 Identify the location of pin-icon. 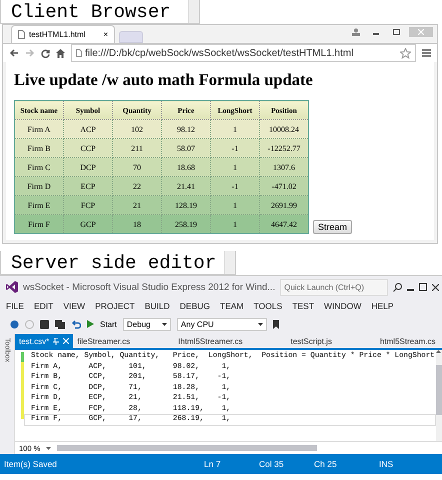
(56, 341).